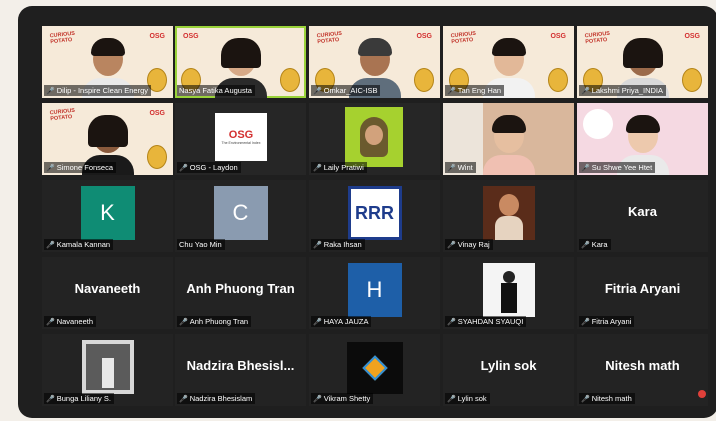 Image resolution: width=716 pixels, height=421 pixels. What do you see at coordinates (460, 167) in the screenshot?
I see `participant-name: 🎤 Wint` at bounding box center [460, 167].